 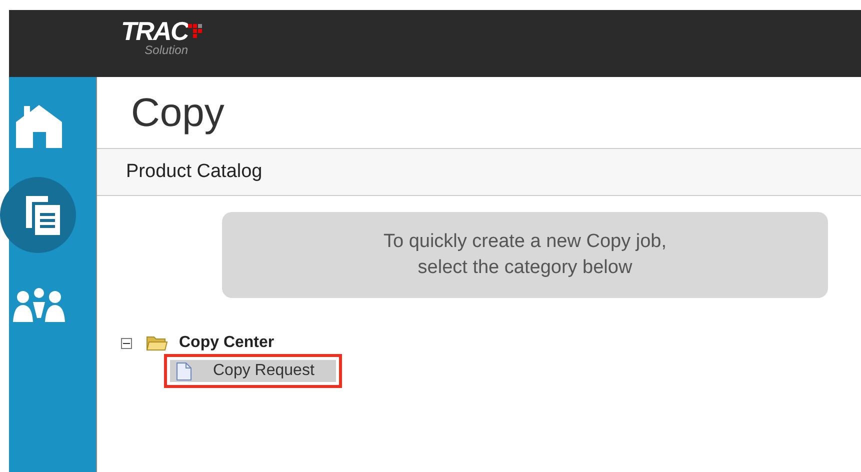 I want to click on home-icon, so click(x=39, y=125).